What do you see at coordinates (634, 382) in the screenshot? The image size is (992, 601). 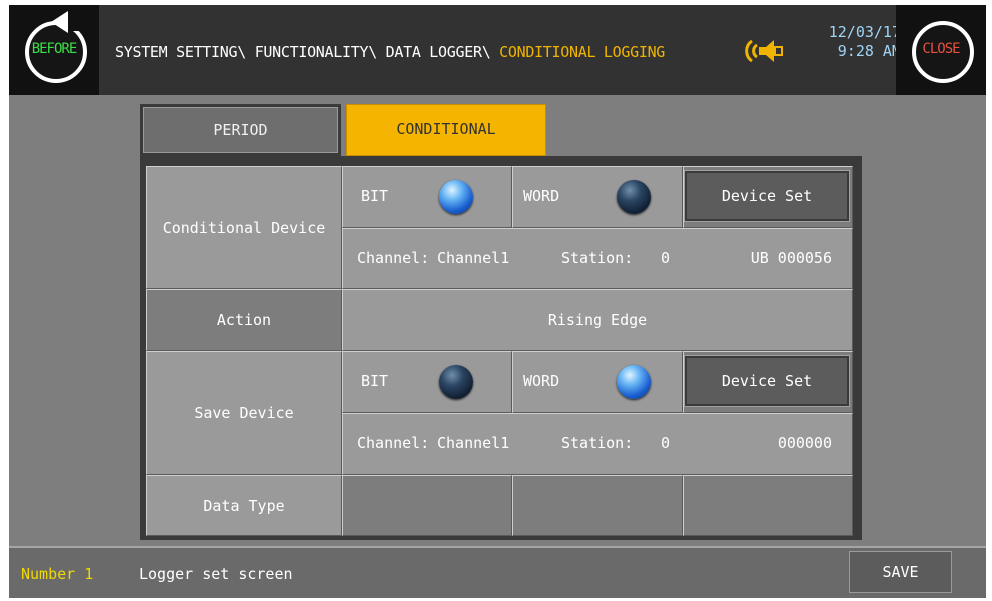 I see `save-word-led-icon` at bounding box center [634, 382].